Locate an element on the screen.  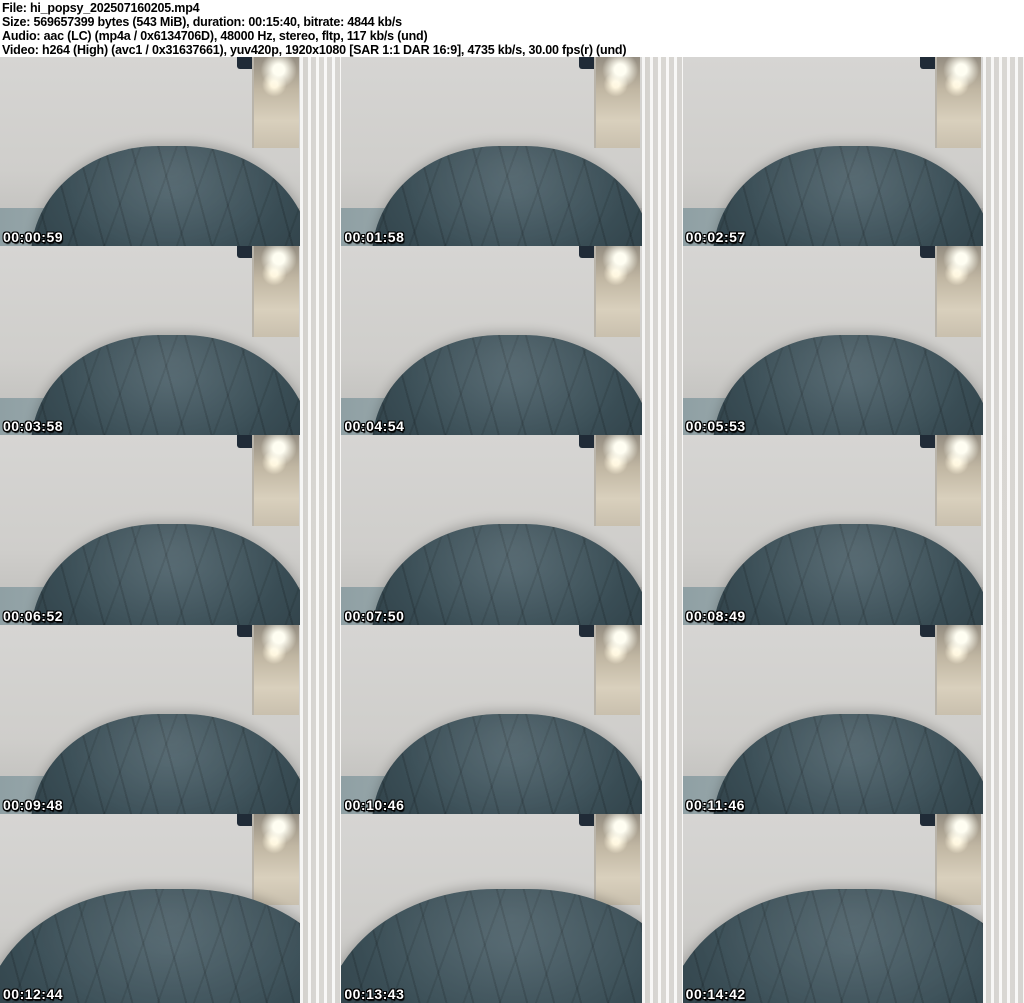
video-thumbnail: 00:03:58 is located at coordinates (171, 341).